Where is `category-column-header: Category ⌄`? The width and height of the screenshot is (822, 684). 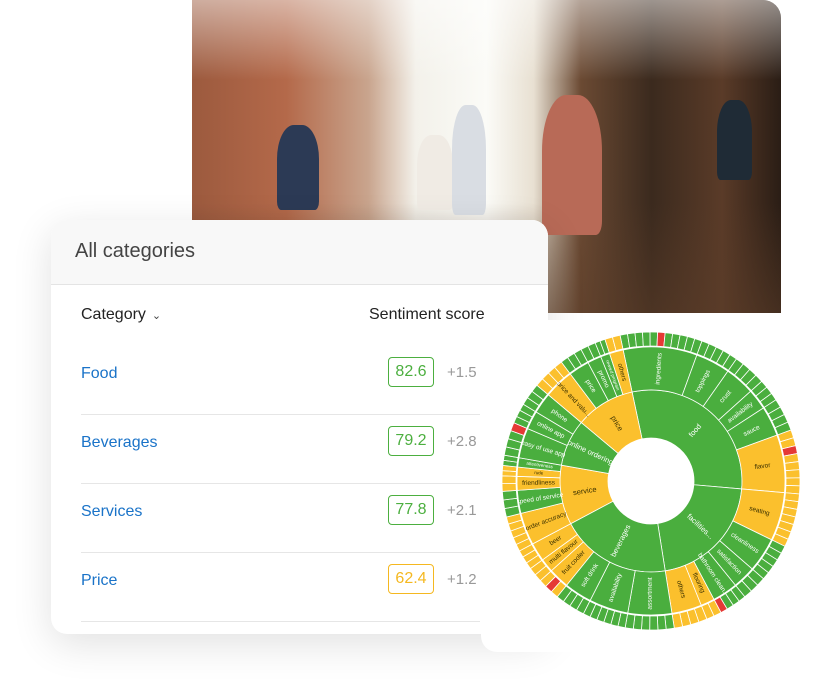
category-column-header: Category ⌄ is located at coordinates (121, 315).